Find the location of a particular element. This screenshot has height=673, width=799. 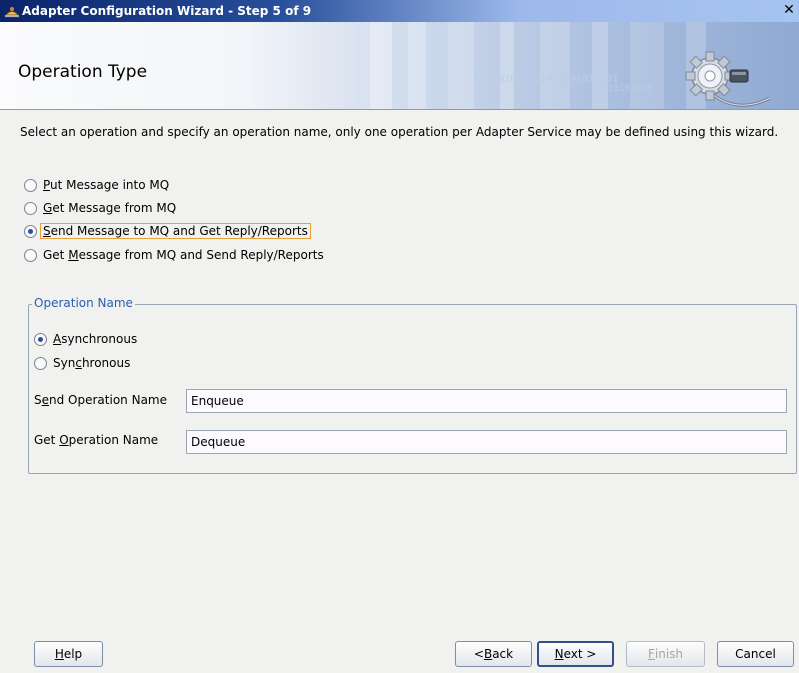

gear-icon is located at coordinates (728, 79).